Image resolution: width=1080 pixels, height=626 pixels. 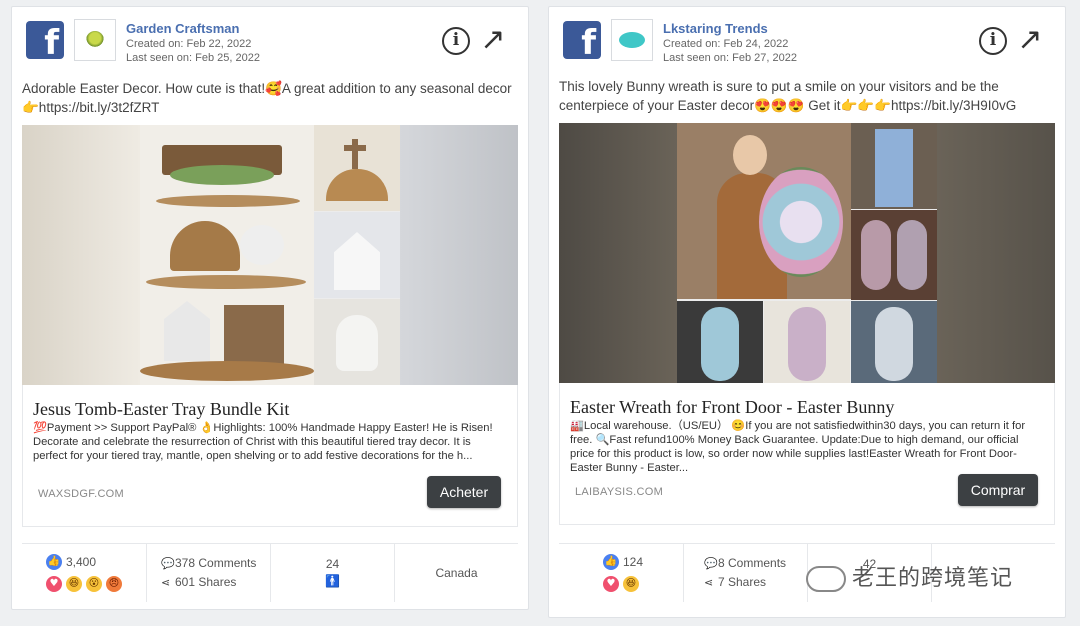 I want to click on tray-photo, so click(x=227, y=255).